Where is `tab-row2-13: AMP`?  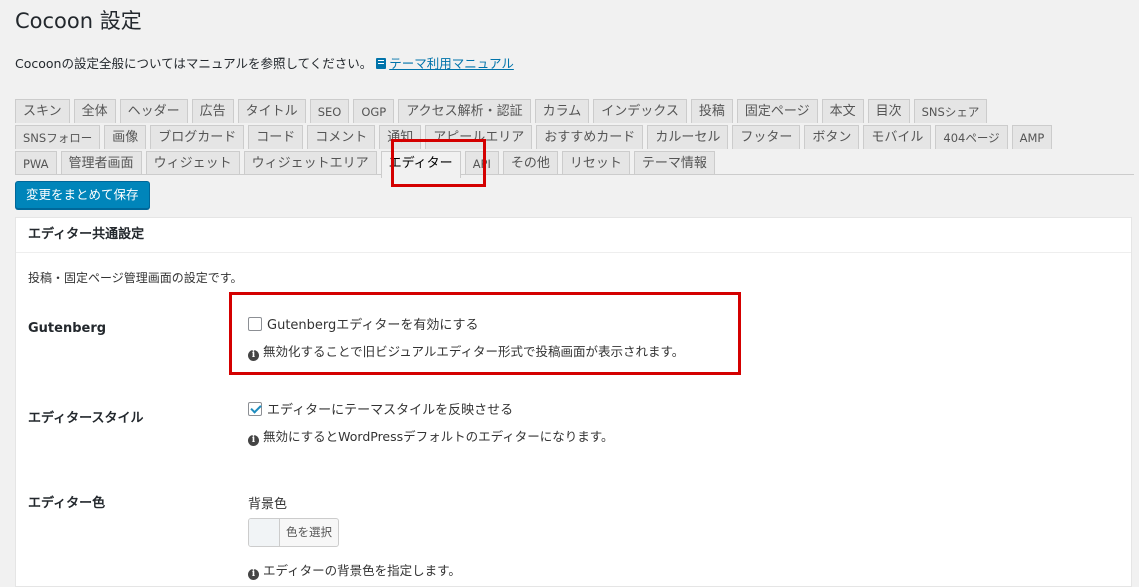
tab-row2-13: AMP is located at coordinates (1032, 137).